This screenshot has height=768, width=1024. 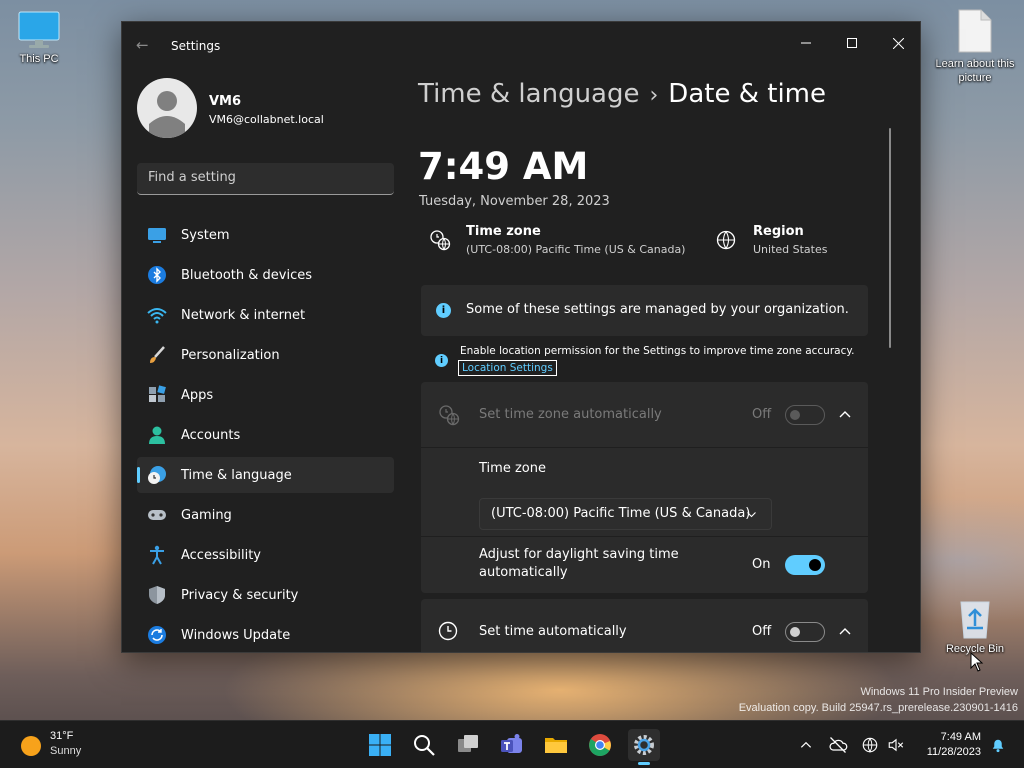 What do you see at coordinates (953, 752) in the screenshot?
I see `tray-date: 11/28/2023` at bounding box center [953, 752].